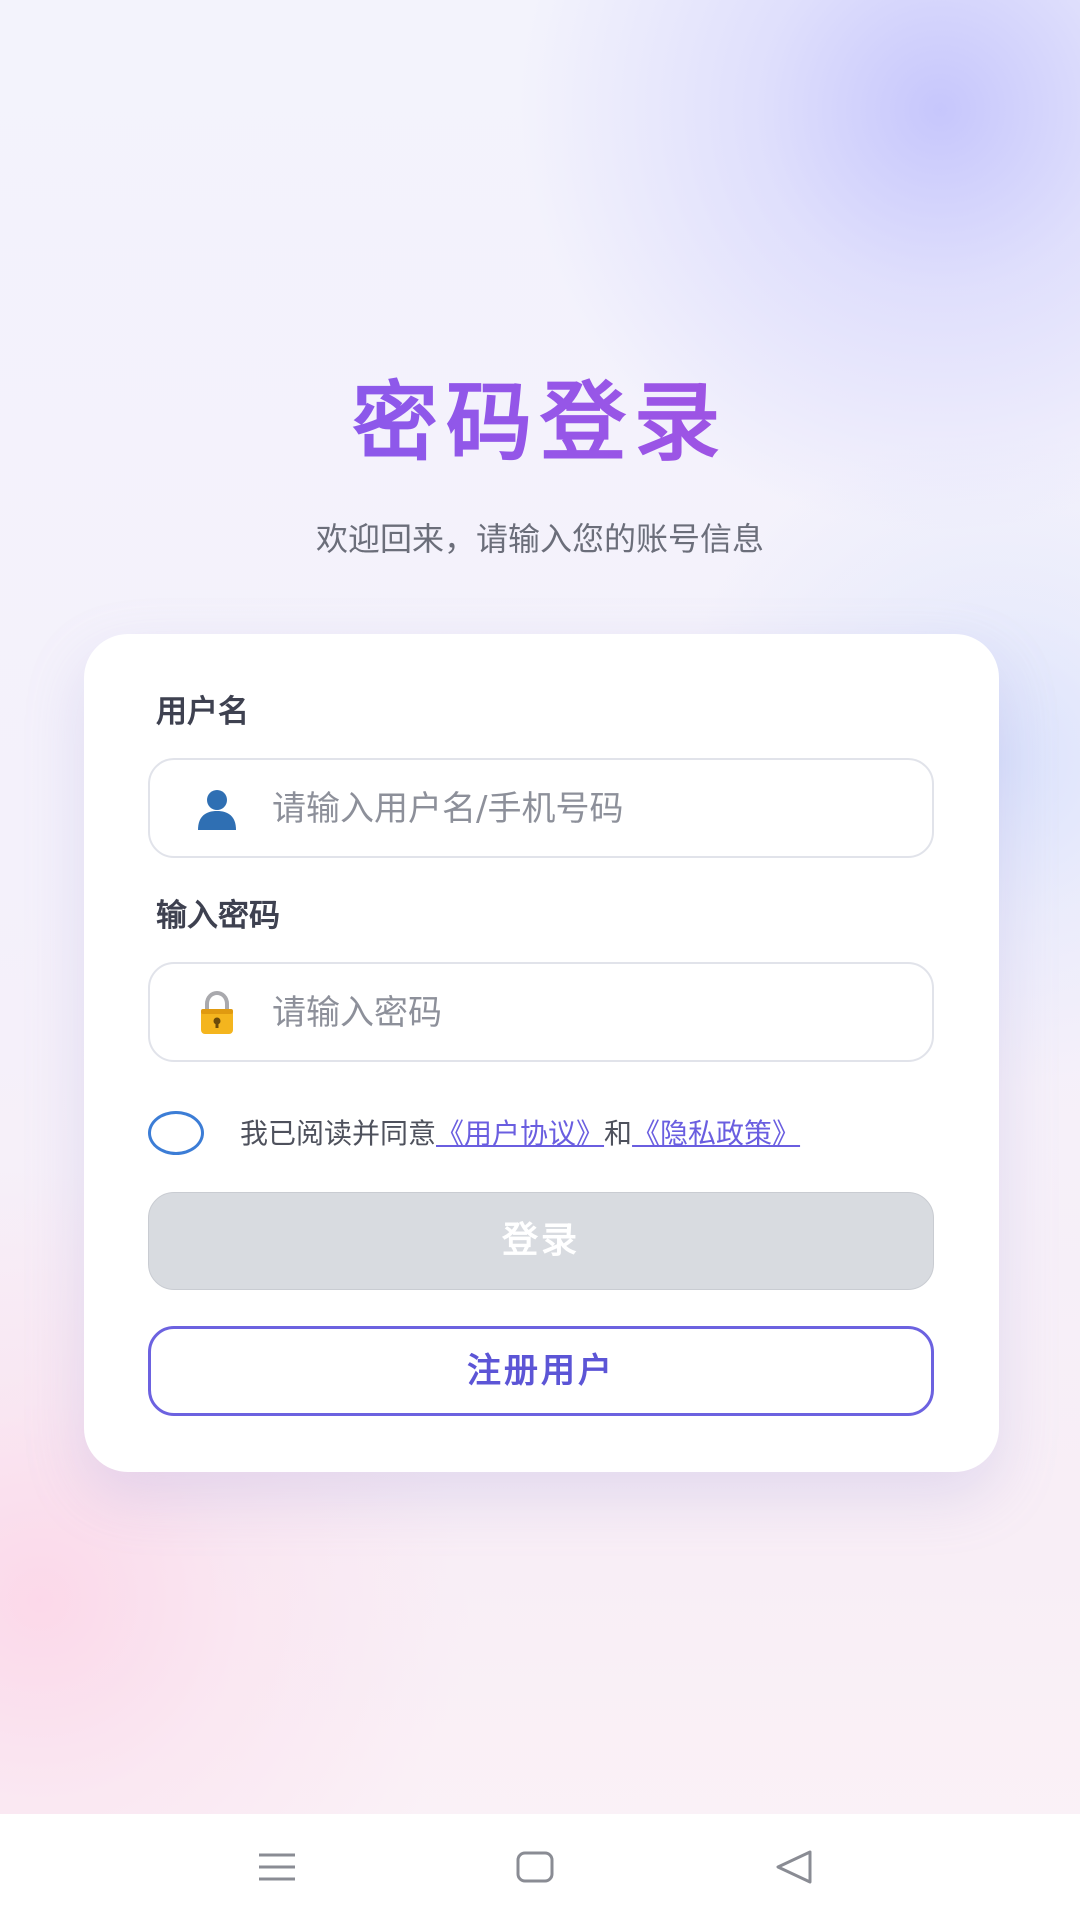  I want to click on agreement-prefix: 我已阅读并同意, so click(338, 1133).